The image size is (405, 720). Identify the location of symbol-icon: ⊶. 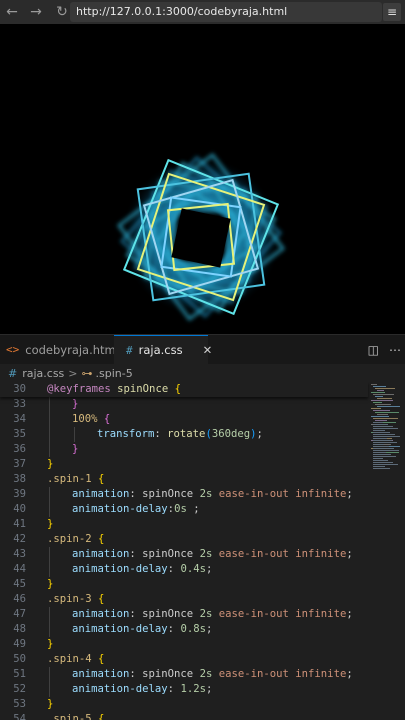
(87, 373).